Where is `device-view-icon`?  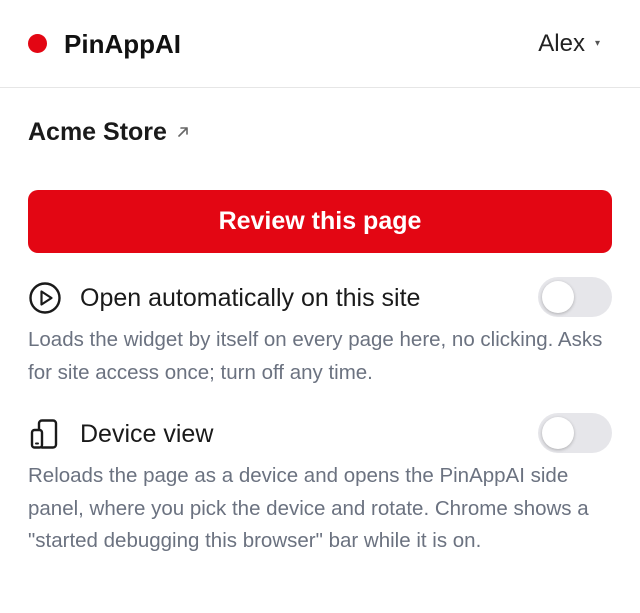
device-view-icon is located at coordinates (45, 434).